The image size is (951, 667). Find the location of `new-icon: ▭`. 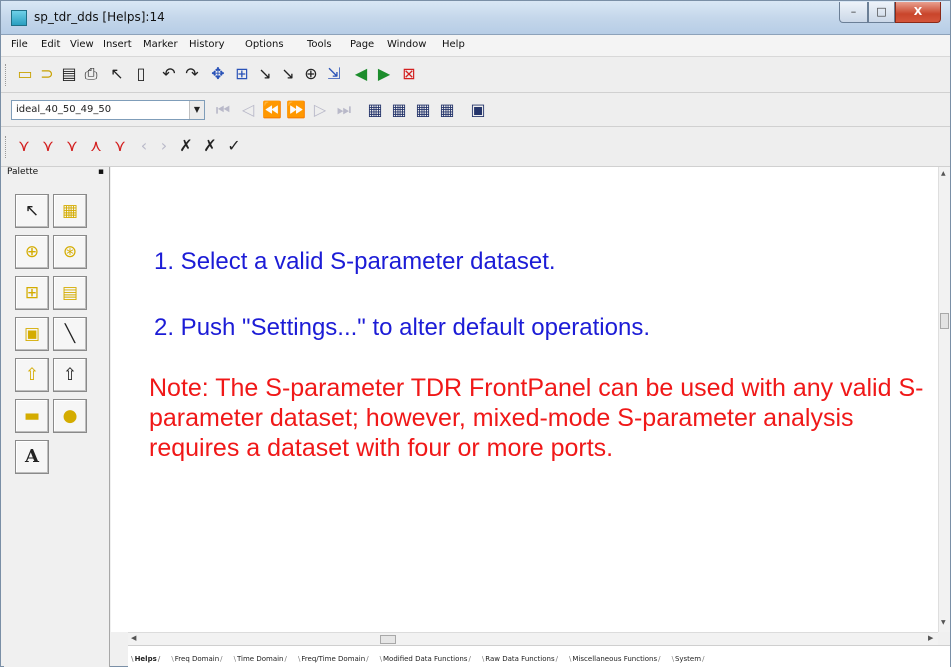

new-icon: ▭ is located at coordinates (25, 74).